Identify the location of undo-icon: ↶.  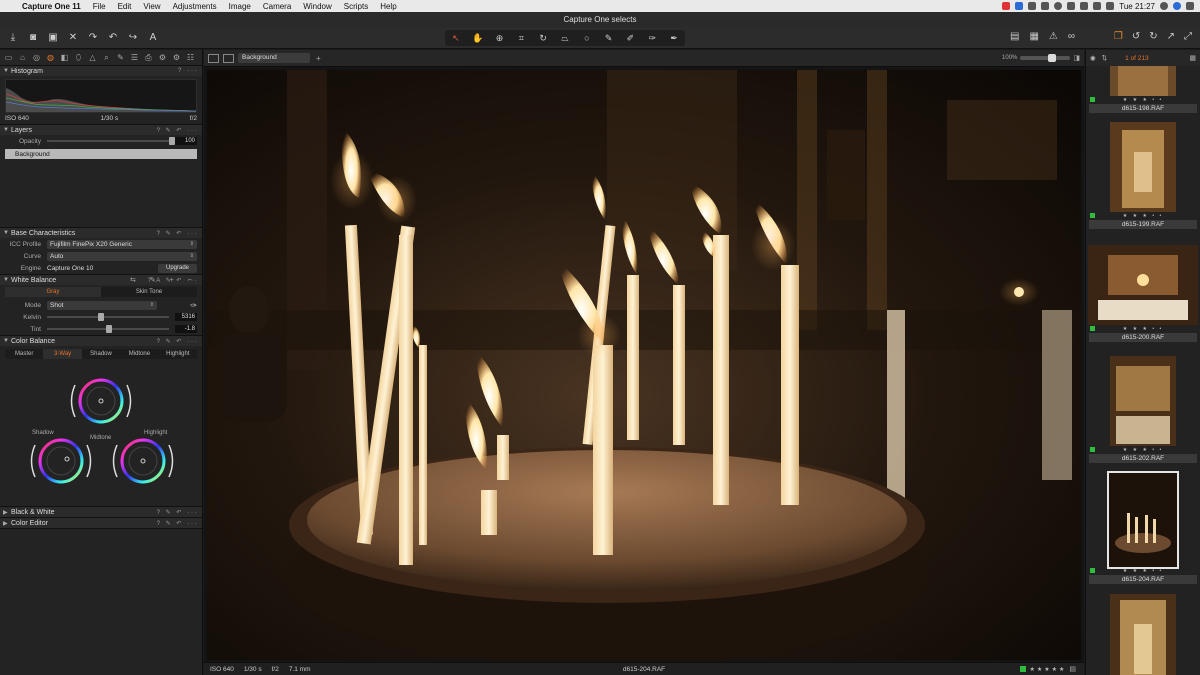
(113, 38).